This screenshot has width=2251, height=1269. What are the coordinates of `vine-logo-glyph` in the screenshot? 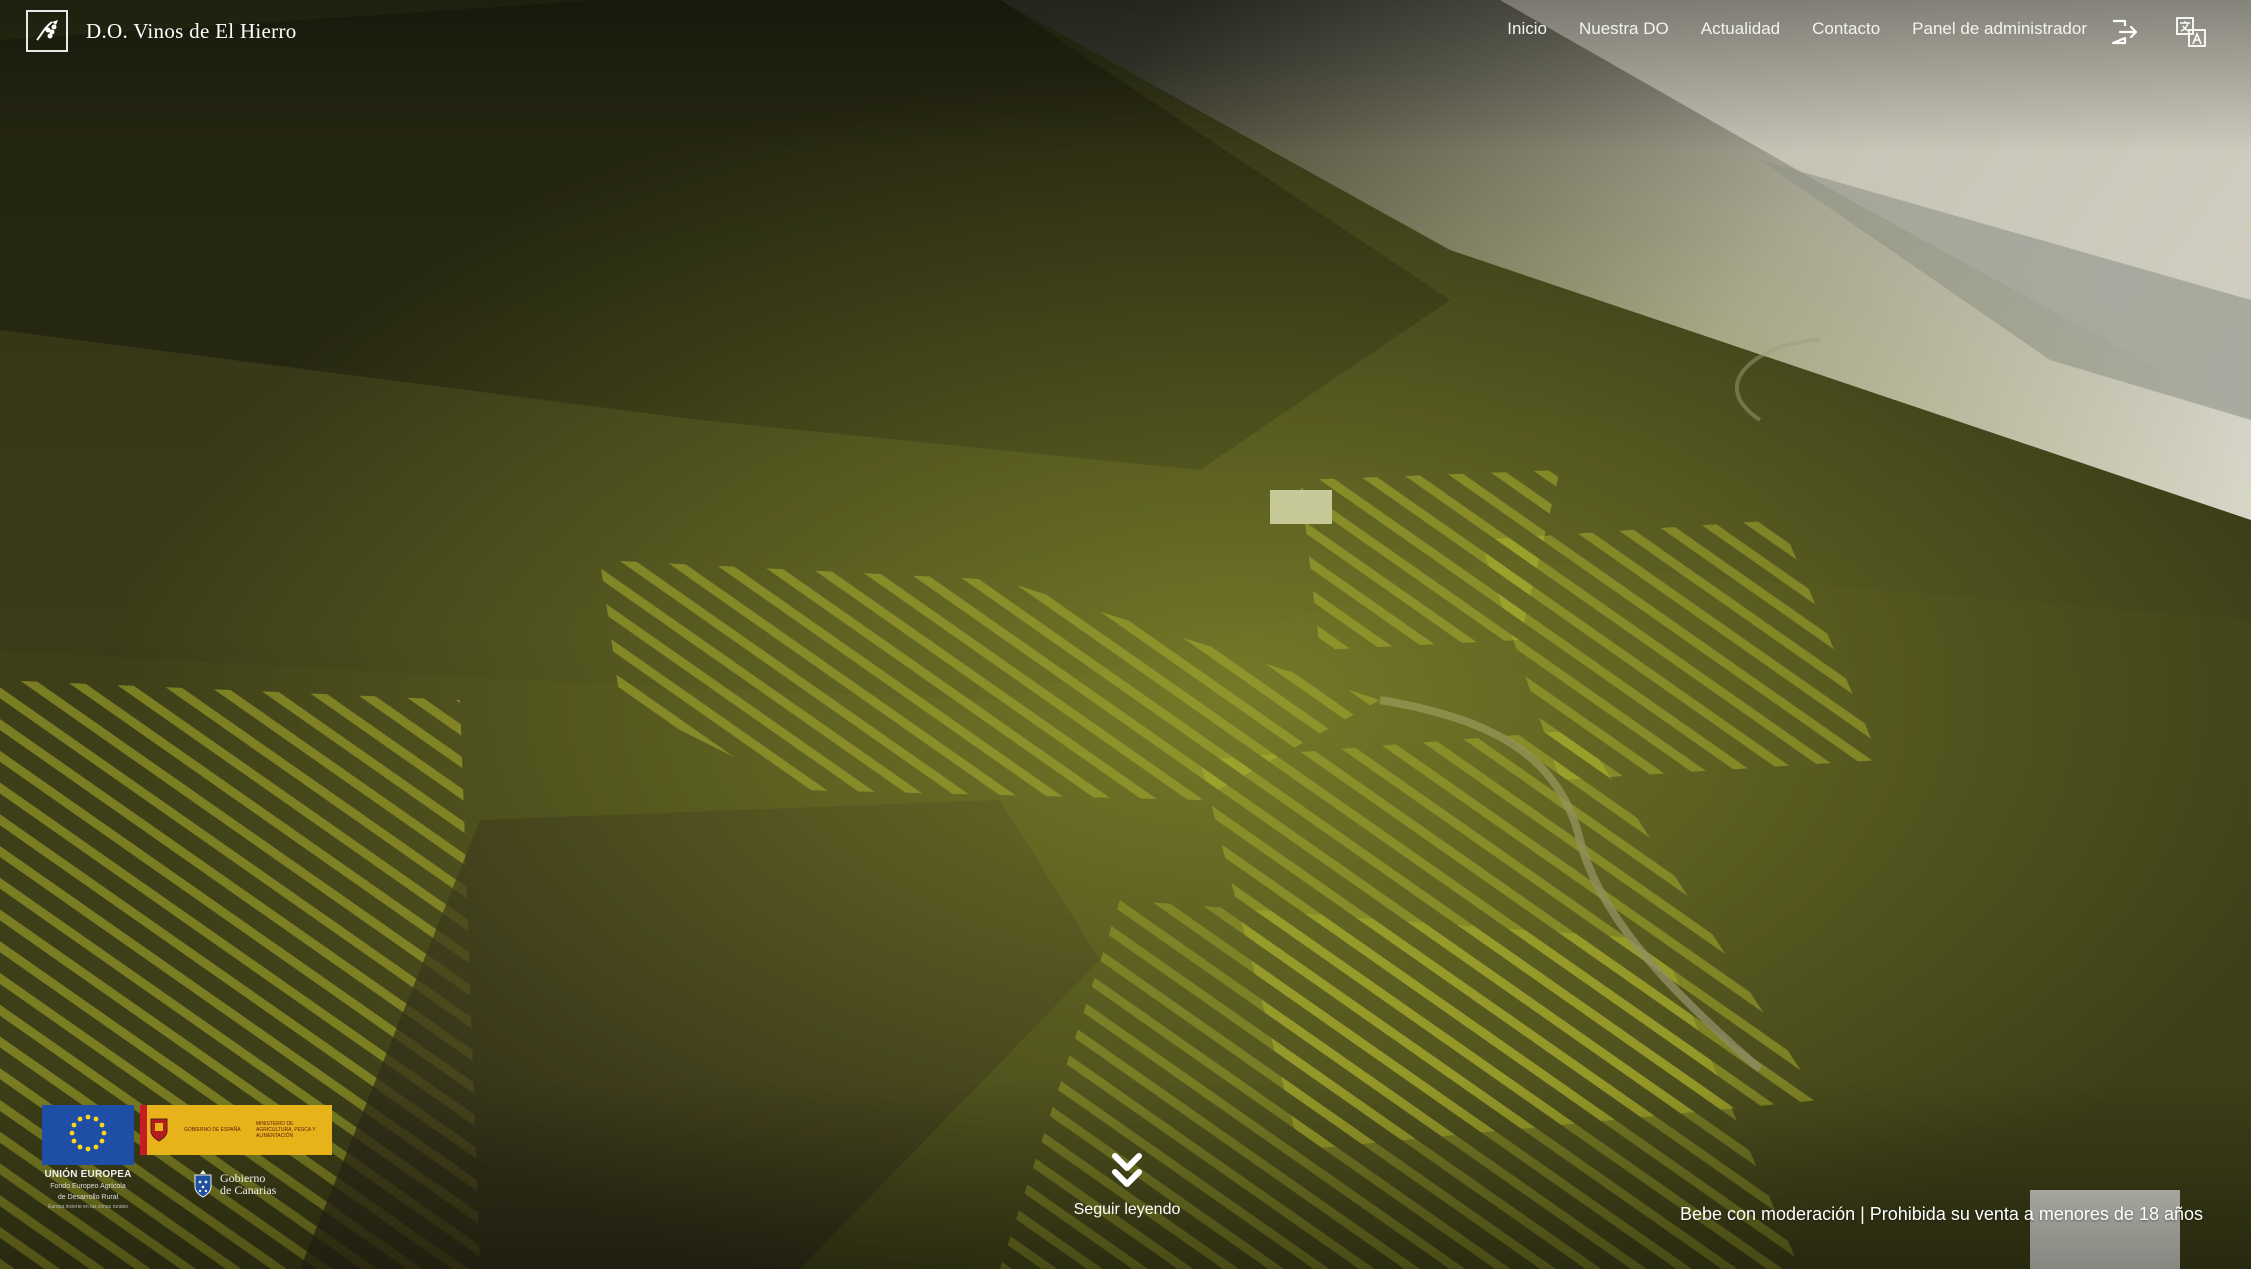 It's located at (47, 30).